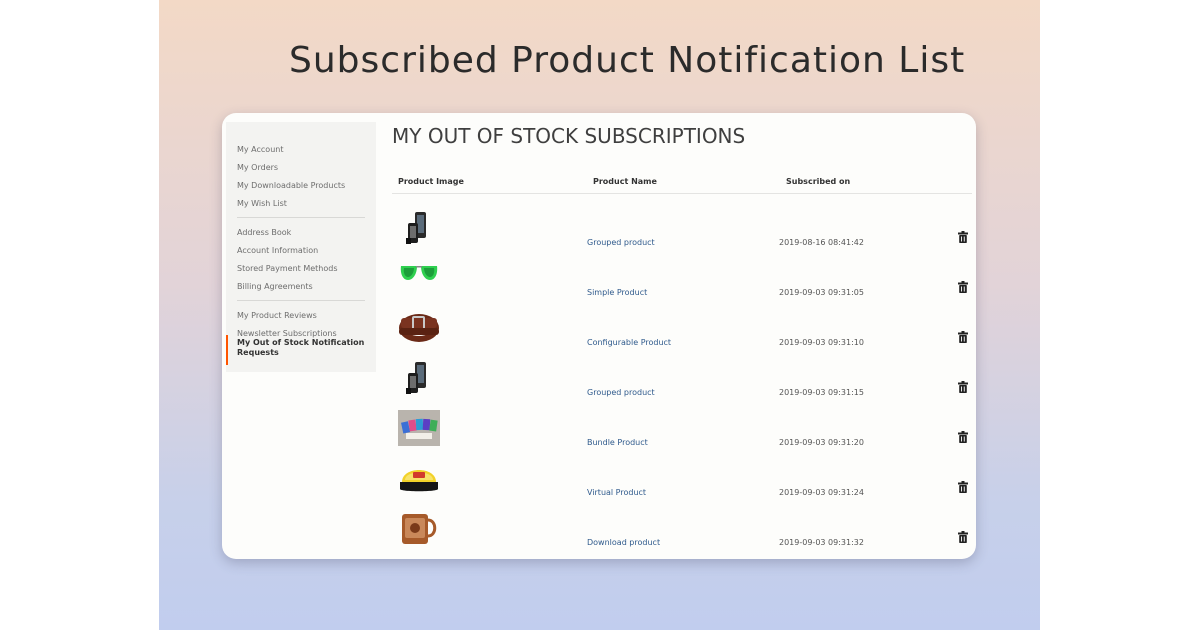 The height and width of the screenshot is (630, 1200). What do you see at coordinates (818, 181) in the screenshot?
I see `column-header-subscribed-on: Subscribed on` at bounding box center [818, 181].